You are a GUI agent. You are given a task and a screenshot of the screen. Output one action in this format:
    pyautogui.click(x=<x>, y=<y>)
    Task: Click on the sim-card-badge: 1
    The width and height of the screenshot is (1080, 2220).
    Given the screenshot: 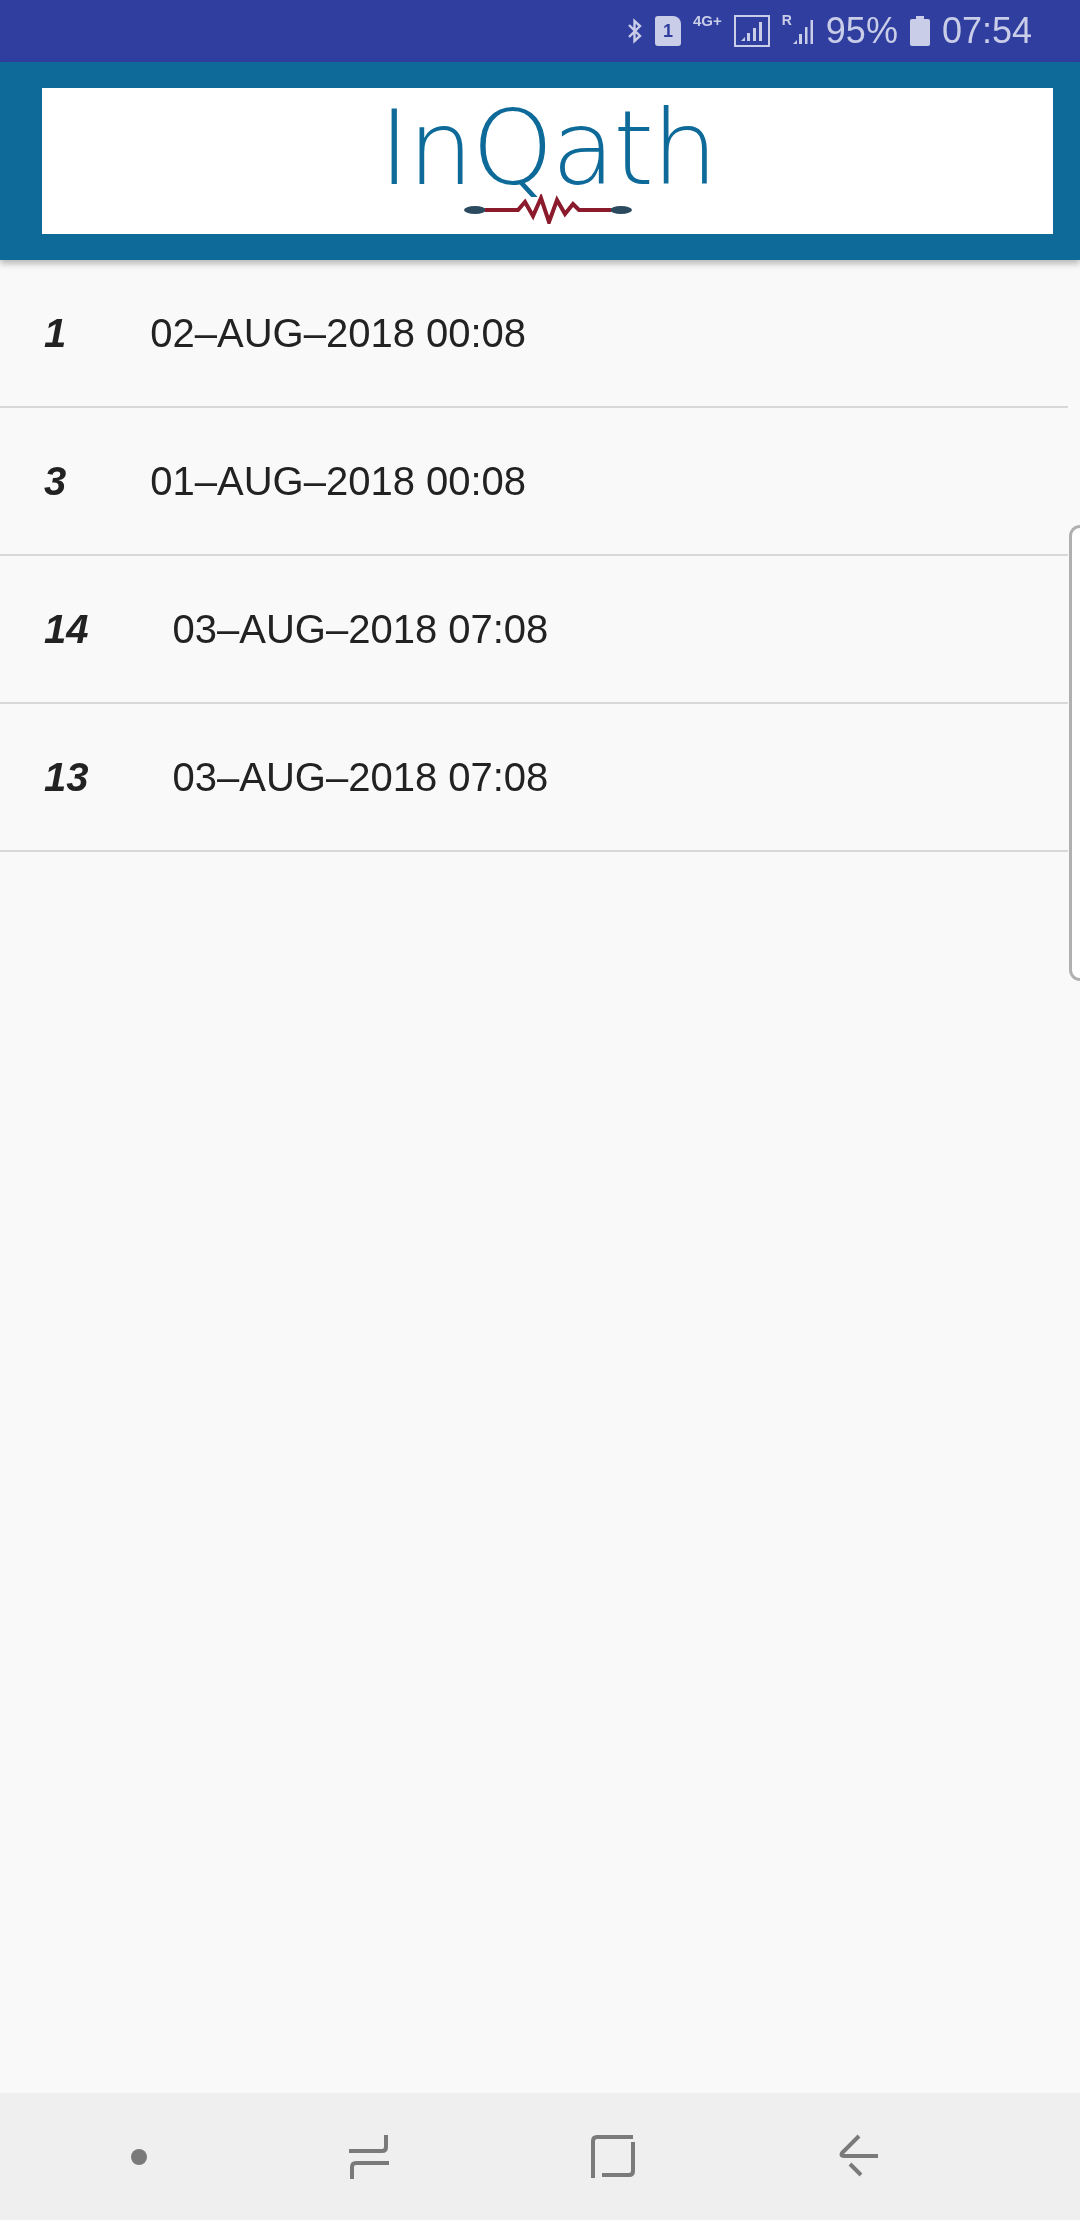 What is the action you would take?
    pyautogui.click(x=667, y=31)
    